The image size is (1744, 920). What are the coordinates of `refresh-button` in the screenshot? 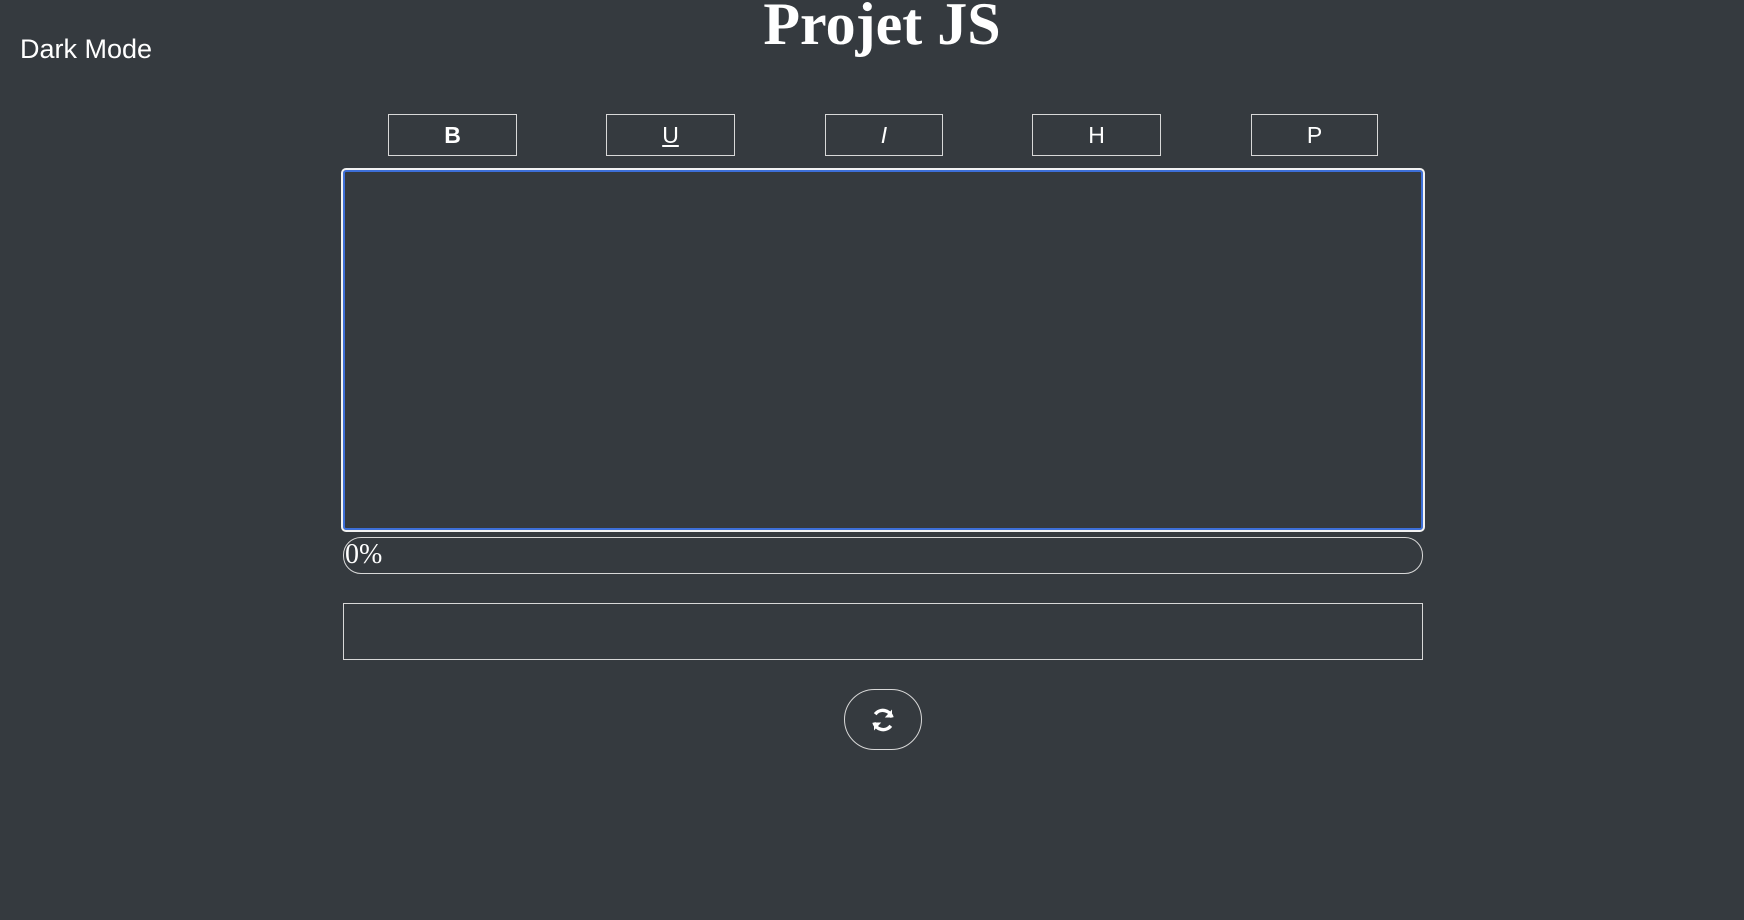 It's located at (883, 719).